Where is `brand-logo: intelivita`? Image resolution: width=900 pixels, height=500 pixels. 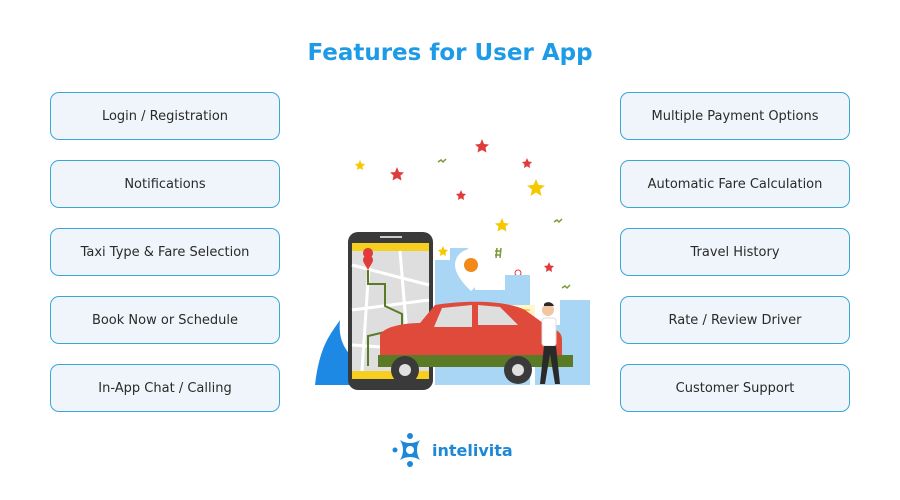
brand-logo: intelivita is located at coordinates (452, 450).